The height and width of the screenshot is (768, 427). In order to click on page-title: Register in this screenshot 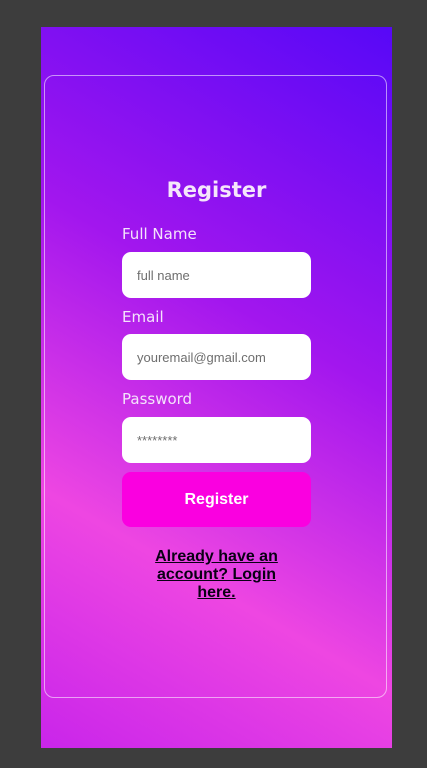, I will do `click(216, 190)`.